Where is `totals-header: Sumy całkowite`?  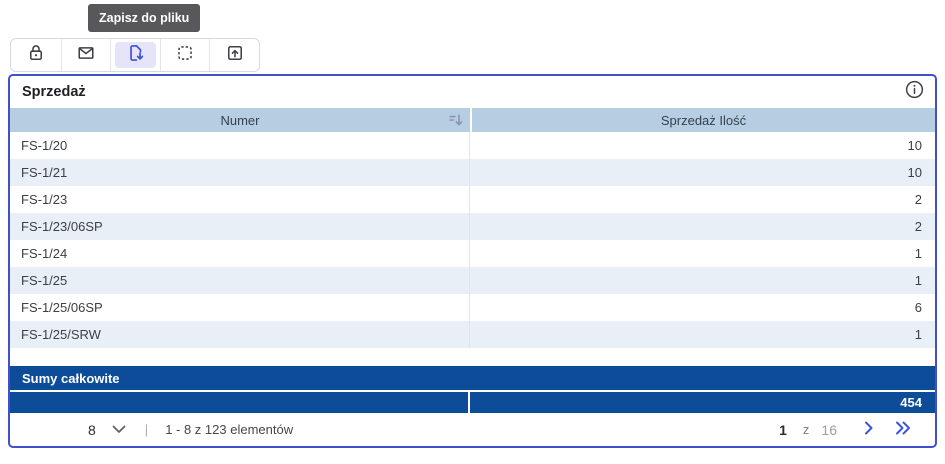
totals-header: Sumy całkowite is located at coordinates (472, 378).